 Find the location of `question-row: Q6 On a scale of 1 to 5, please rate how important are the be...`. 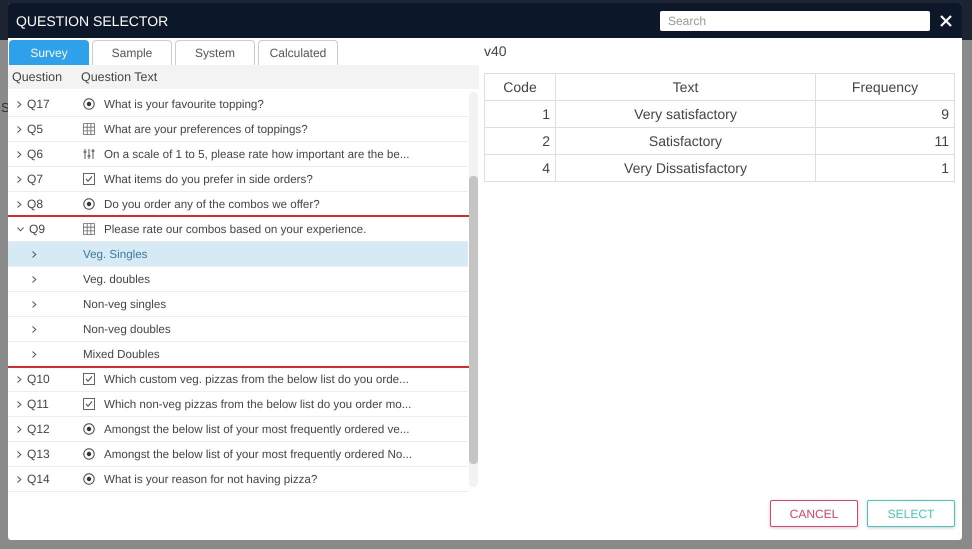

question-row: Q6 On a scale of 1 to 5, please rate how important are the be... is located at coordinates (238, 154).